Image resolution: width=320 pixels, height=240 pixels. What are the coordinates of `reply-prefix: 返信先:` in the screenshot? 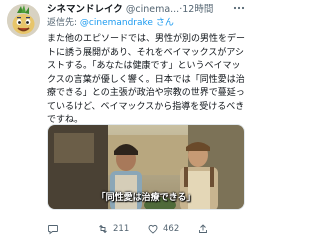 It's located at (62, 23).